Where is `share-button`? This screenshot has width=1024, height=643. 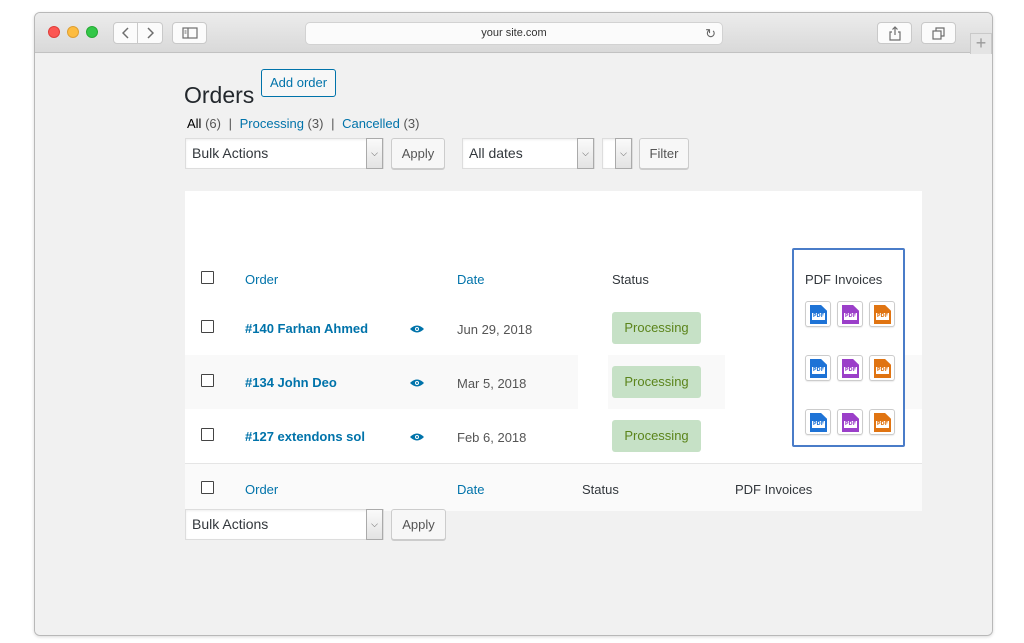
share-button is located at coordinates (894, 33).